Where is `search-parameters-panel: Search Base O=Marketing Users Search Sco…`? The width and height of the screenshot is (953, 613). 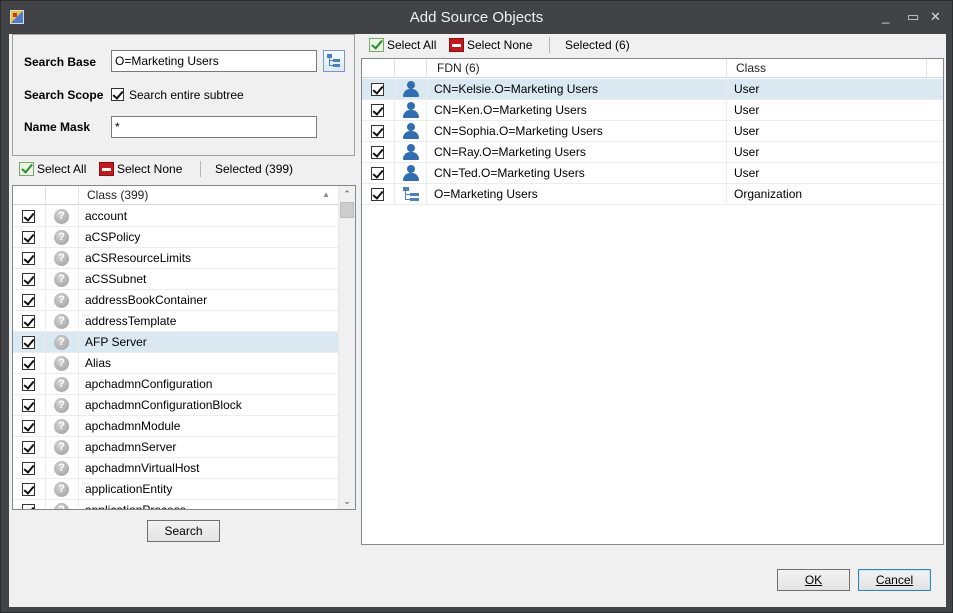 search-parameters-panel: Search Base O=Marketing Users Search Sco… is located at coordinates (183, 95).